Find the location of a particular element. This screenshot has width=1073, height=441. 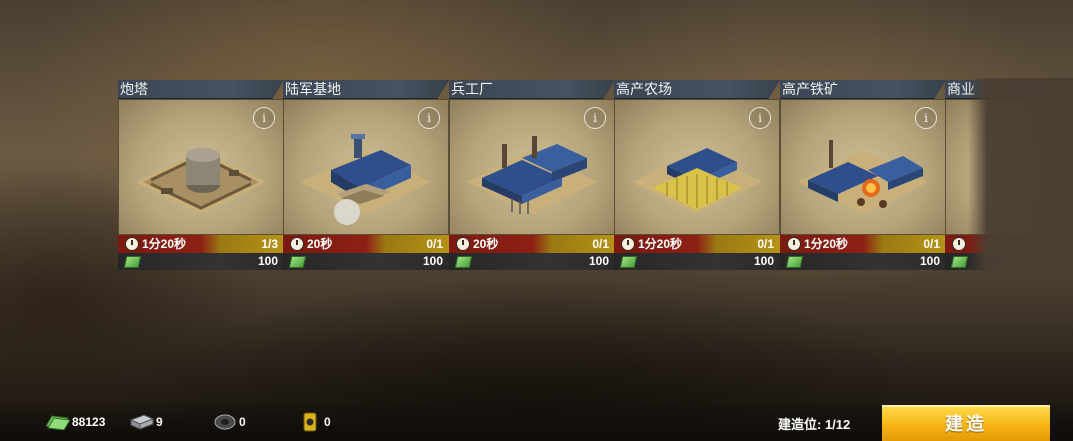

iron-mine-illustration is located at coordinates (863, 177).